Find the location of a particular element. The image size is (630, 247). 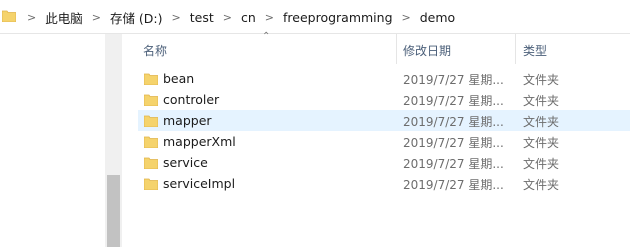

breadcrumb-item-drive-d: 存储 (D:) is located at coordinates (136, 17).